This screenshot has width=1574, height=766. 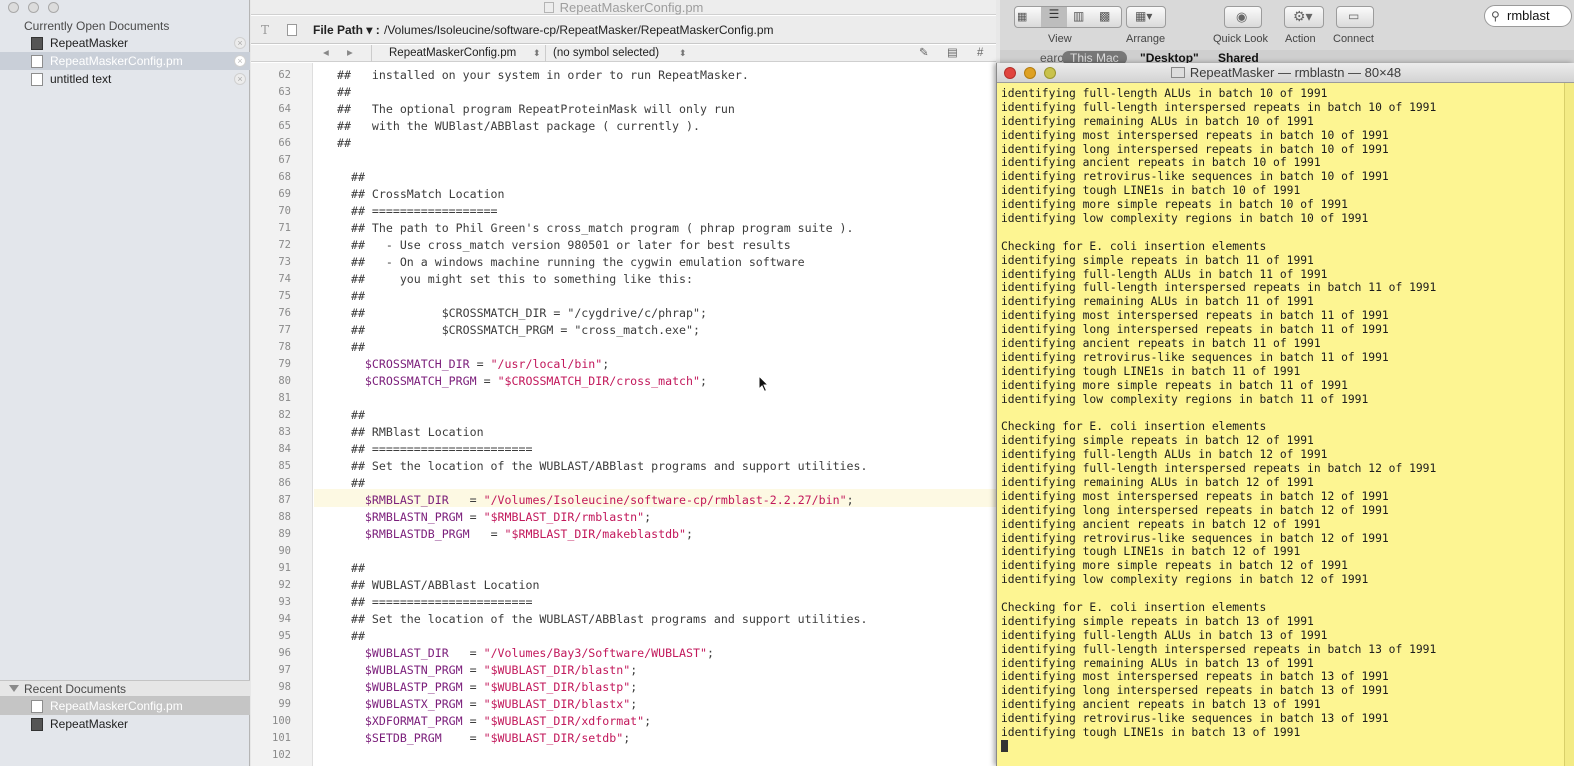 What do you see at coordinates (265, 30) in the screenshot?
I see `text-tool-icon: T` at bounding box center [265, 30].